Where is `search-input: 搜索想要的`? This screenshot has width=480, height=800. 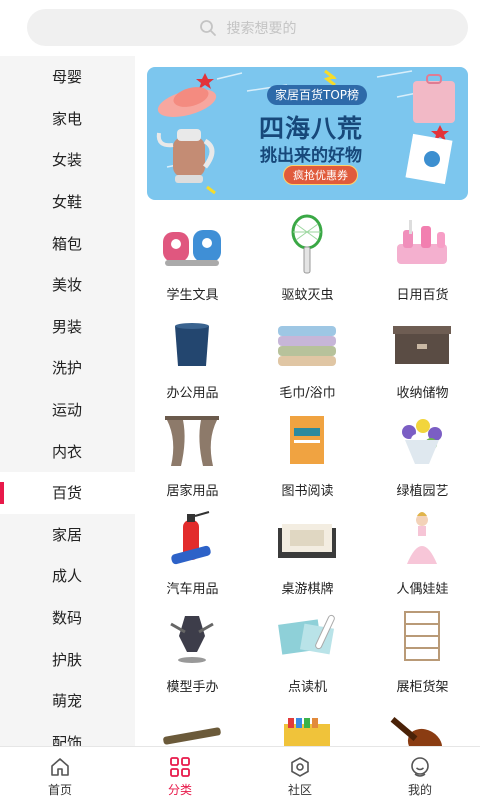
search-input: 搜索想要的 is located at coordinates (247, 27).